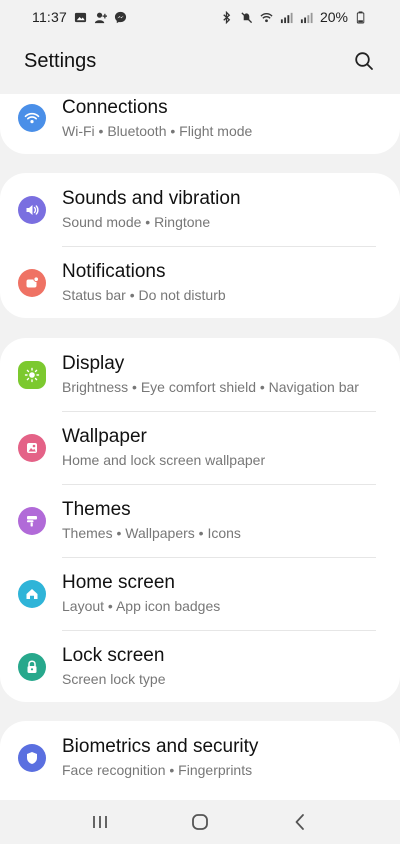 The height and width of the screenshot is (844, 400). Describe the element at coordinates (118, 582) in the screenshot. I see `row-title: Home screen` at that location.